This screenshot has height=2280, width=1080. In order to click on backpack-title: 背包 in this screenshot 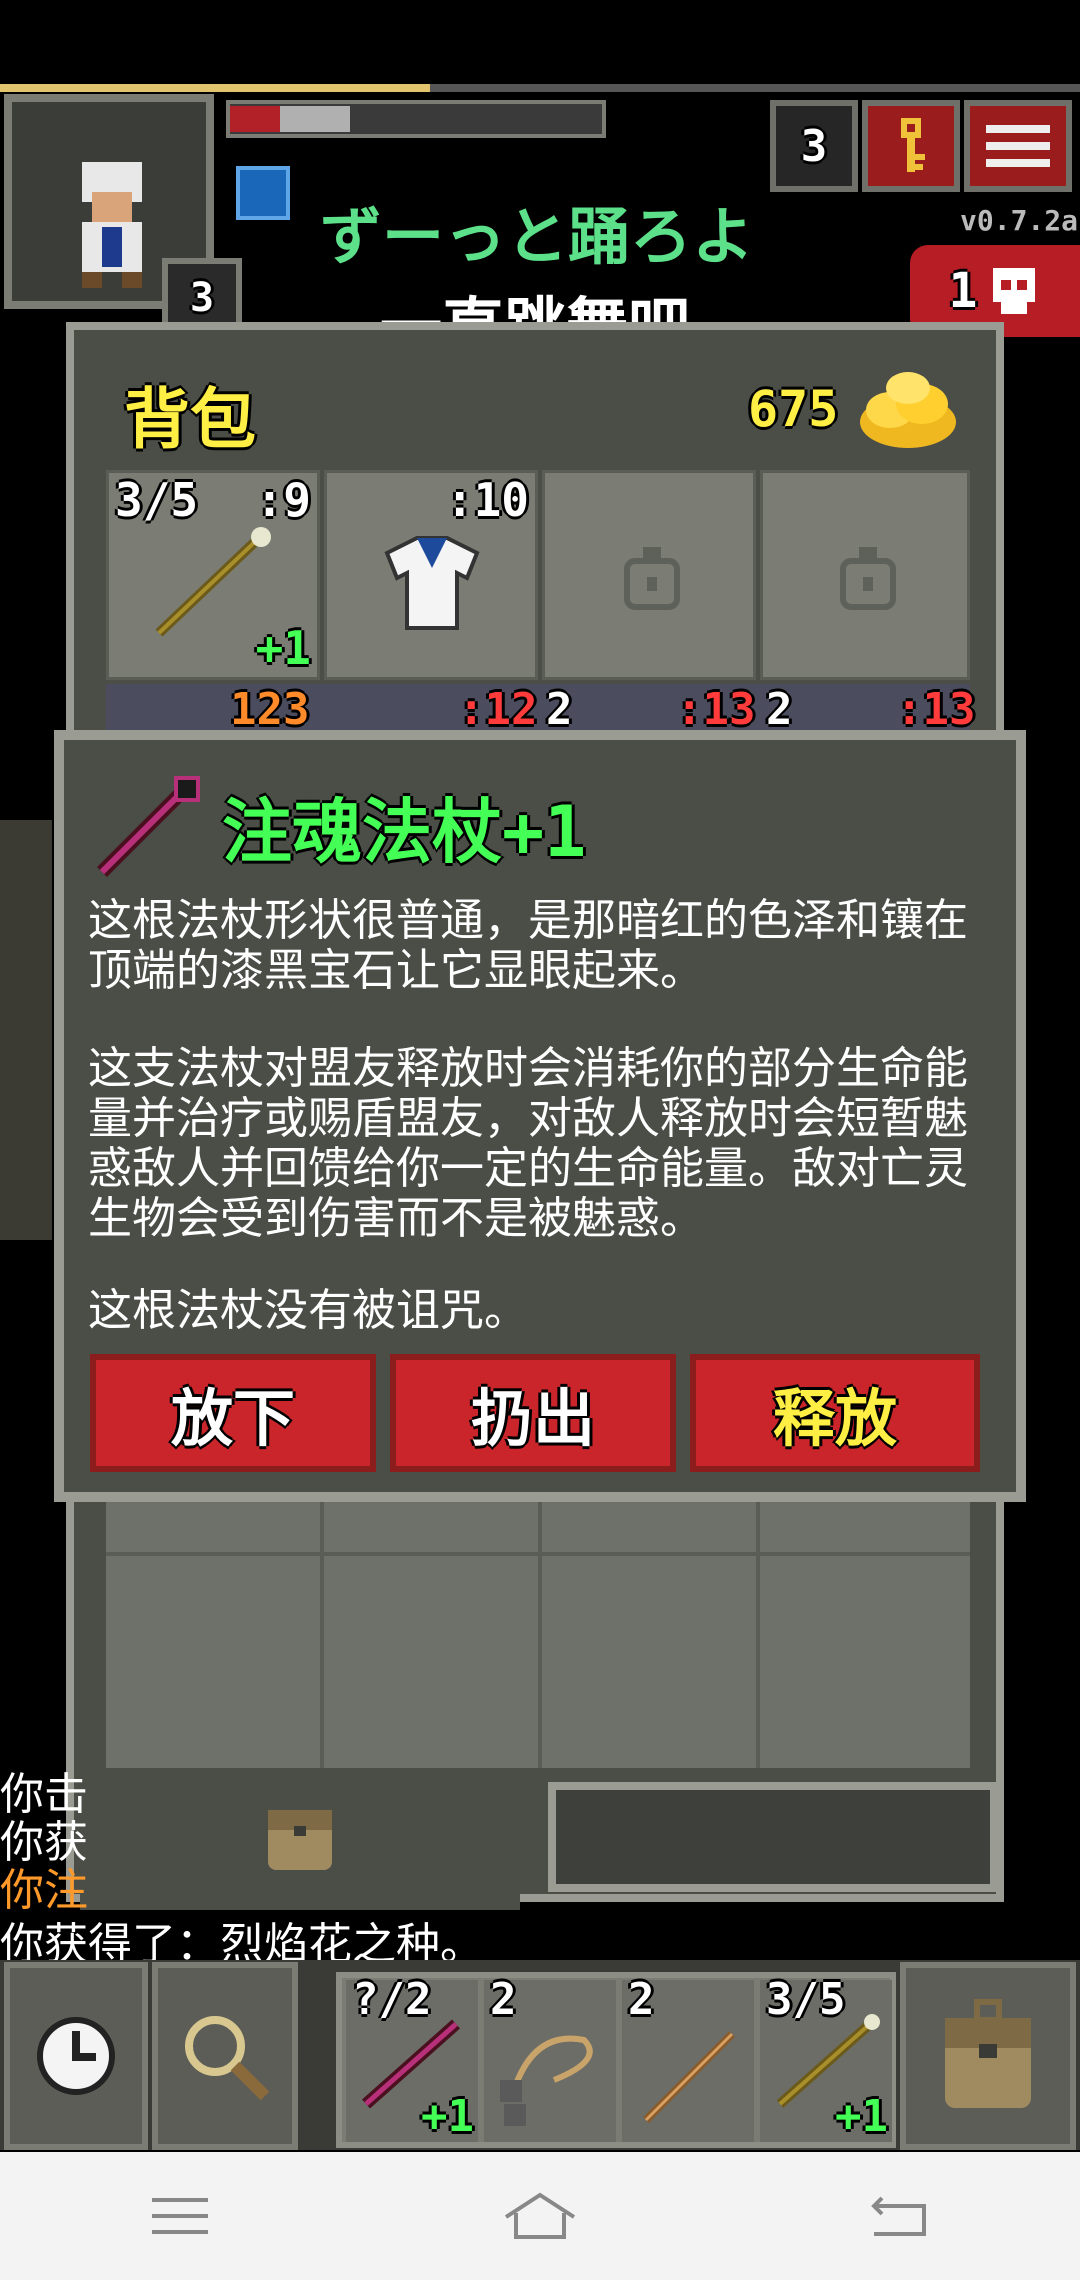, I will do `click(190, 419)`.